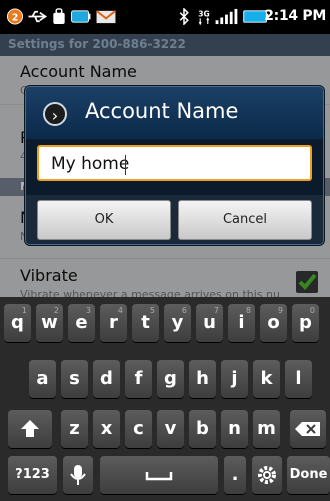  What do you see at coordinates (42, 379) in the screenshot?
I see `key-a: a` at bounding box center [42, 379].